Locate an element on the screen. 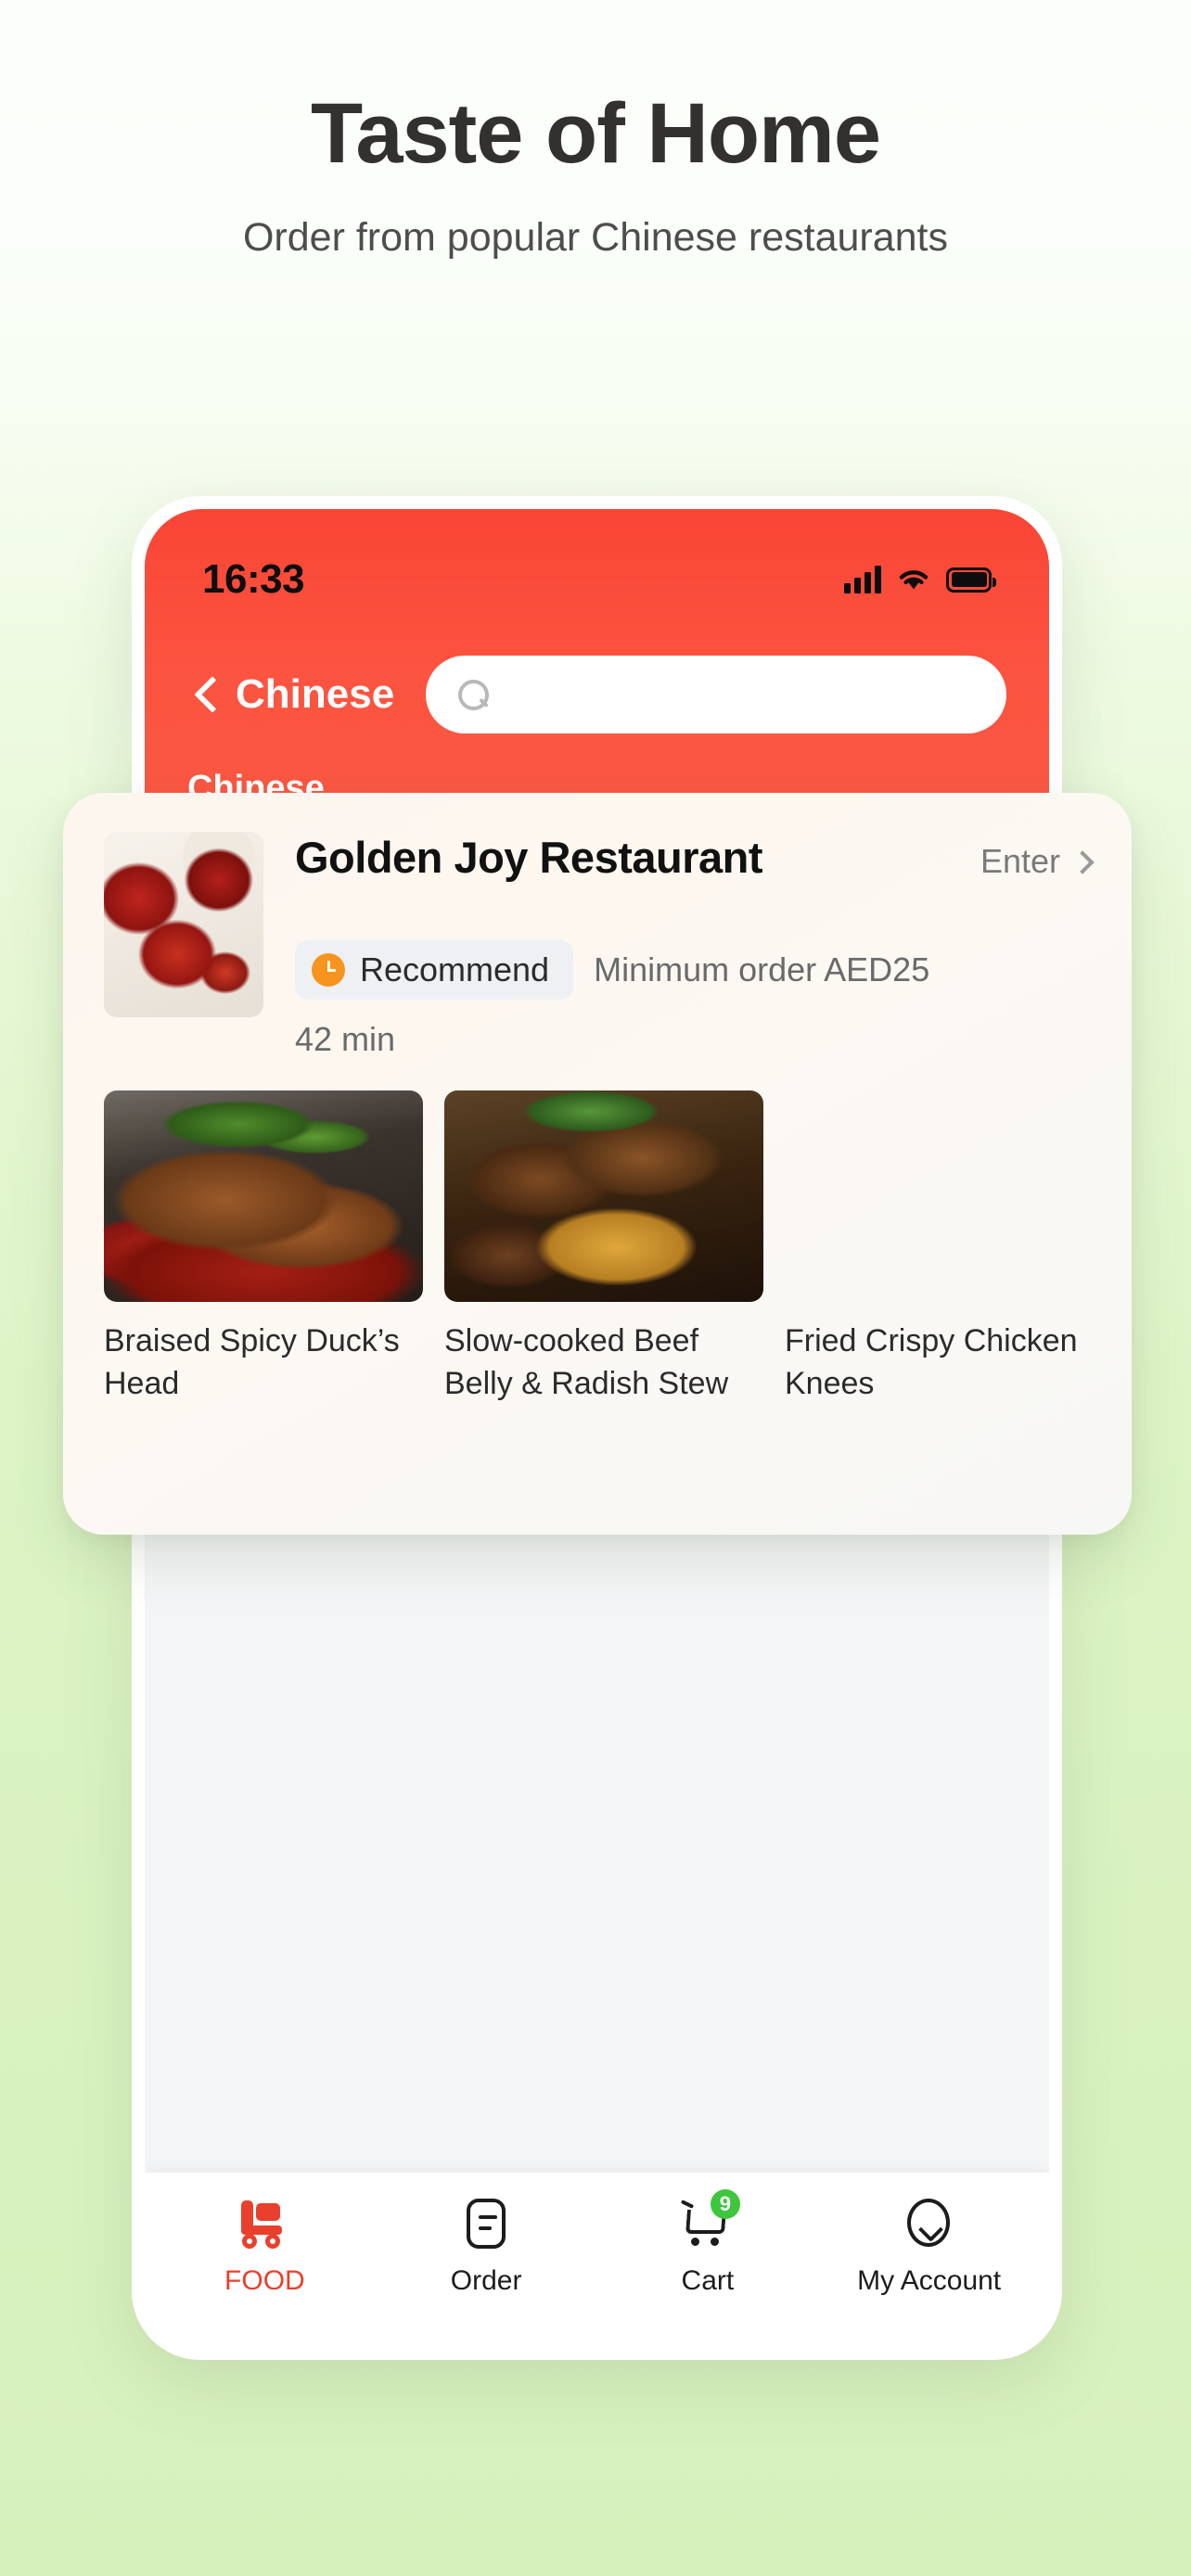 The width and height of the screenshot is (1191, 2576). shopping-cart-icon: 9 is located at coordinates (709, 2220).